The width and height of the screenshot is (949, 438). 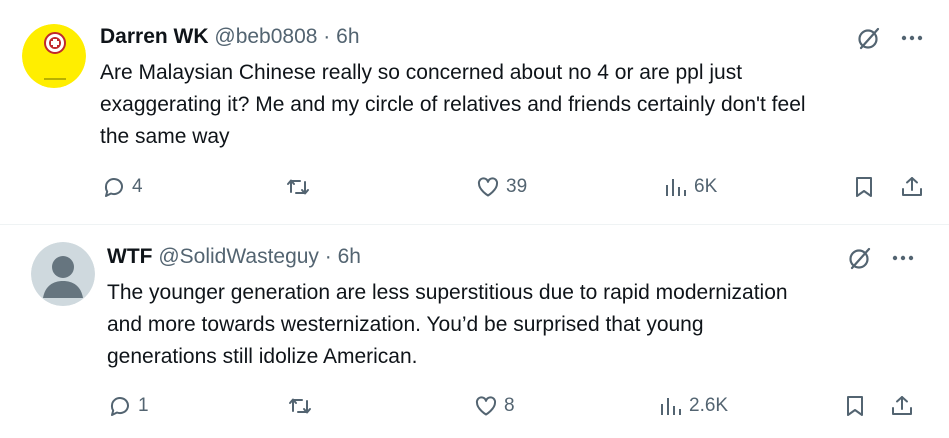 What do you see at coordinates (165, 136) in the screenshot?
I see `tweet-text-line: the same way` at bounding box center [165, 136].